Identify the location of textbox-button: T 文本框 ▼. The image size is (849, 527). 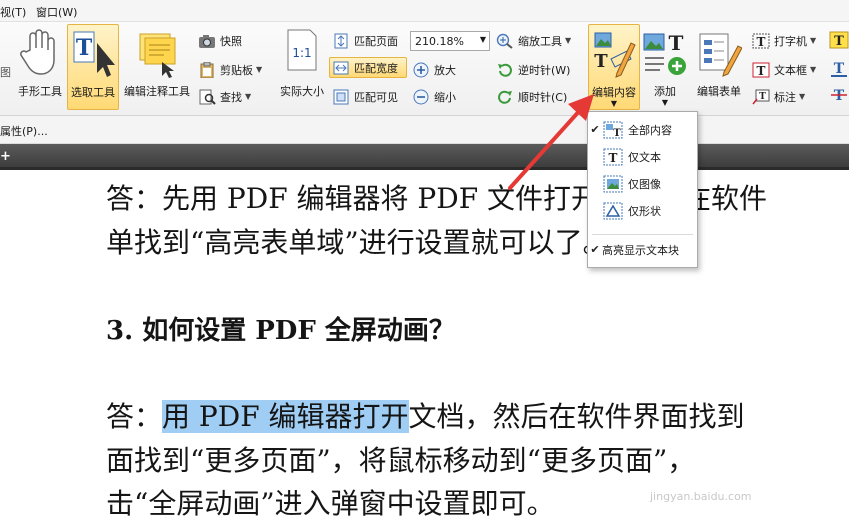
(784, 69).